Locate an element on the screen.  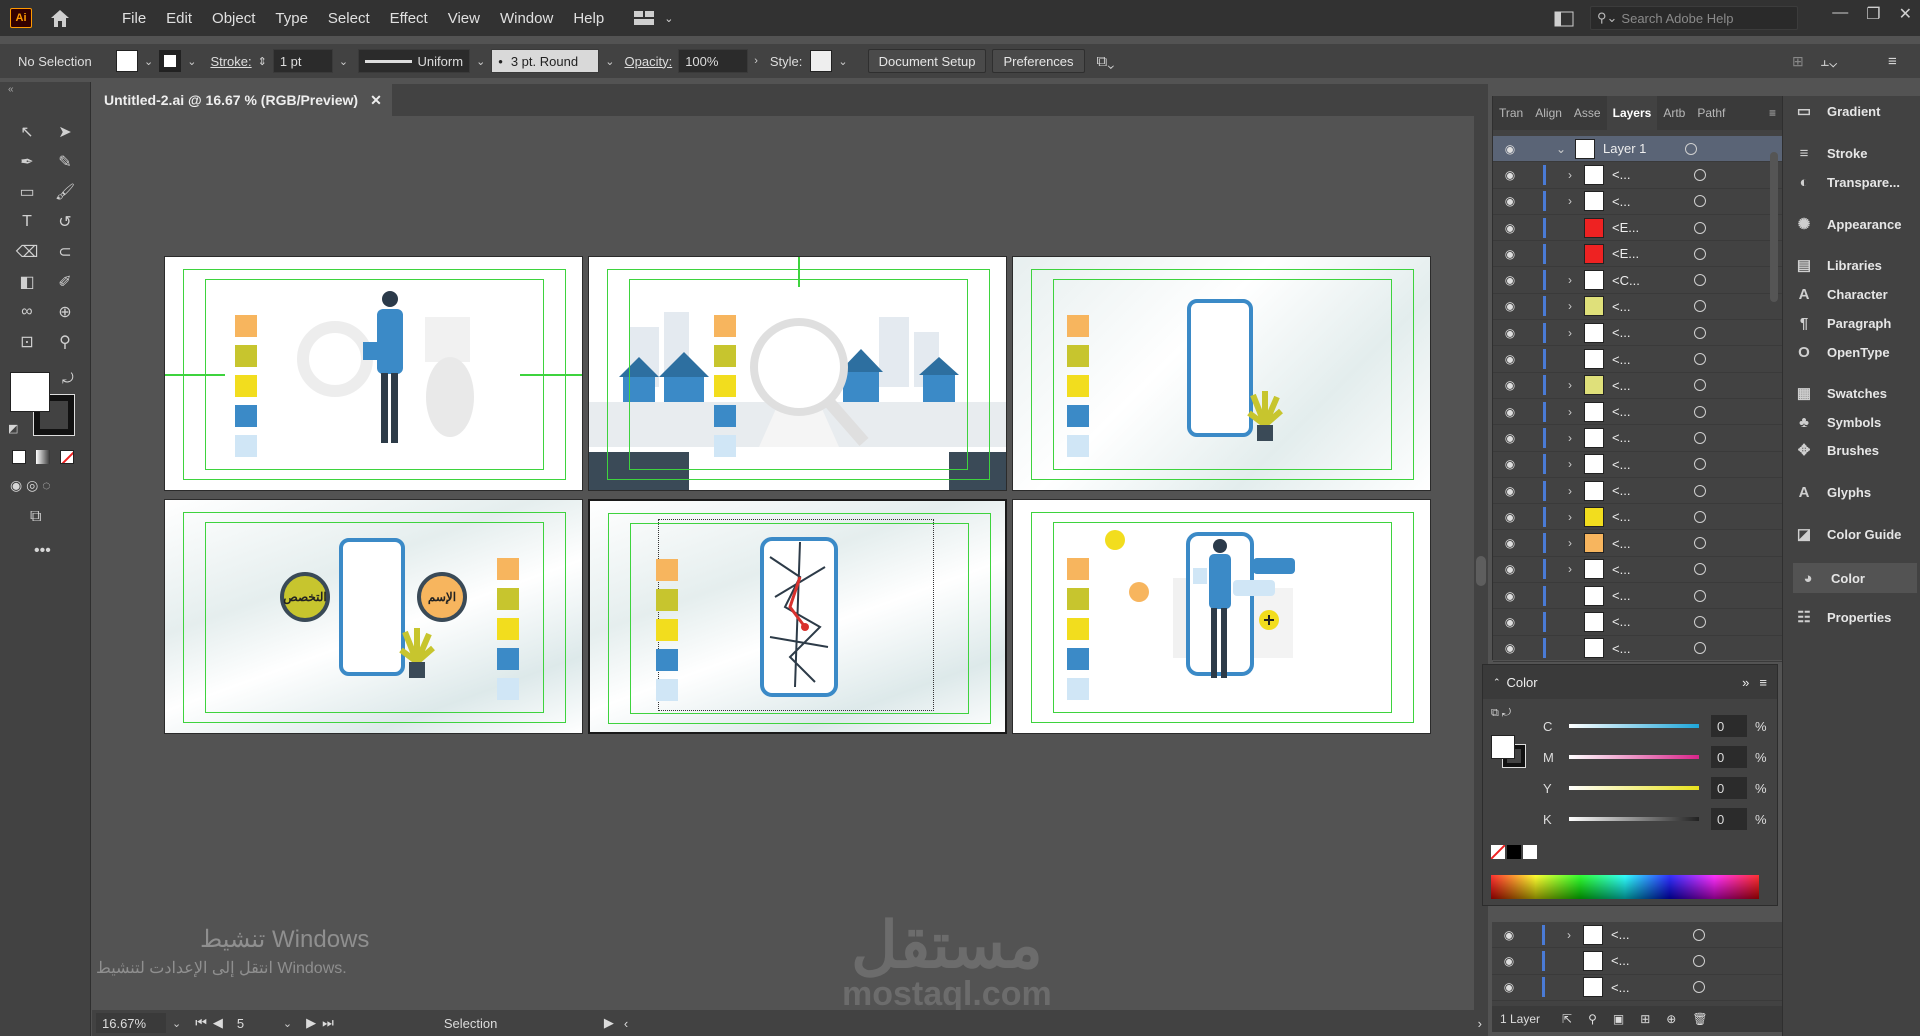
new-sublayer-icon: ⊞ is located at coordinates (1645, 1019).